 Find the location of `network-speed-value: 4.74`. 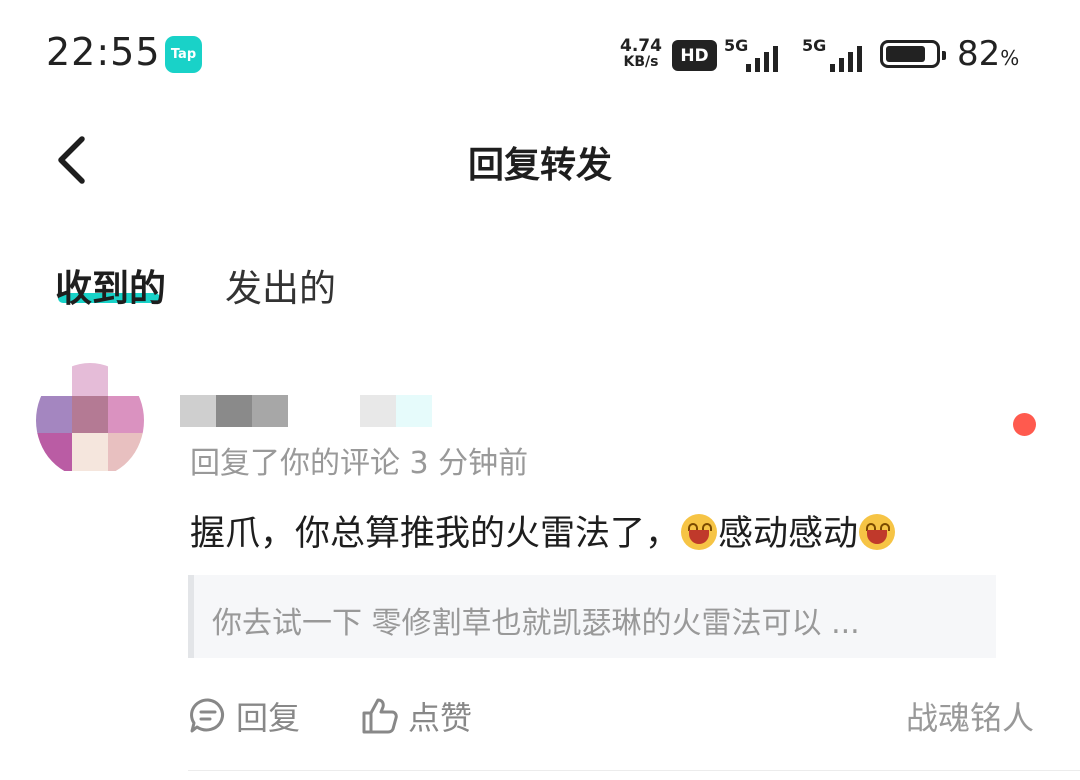

network-speed-value: 4.74 is located at coordinates (641, 46).